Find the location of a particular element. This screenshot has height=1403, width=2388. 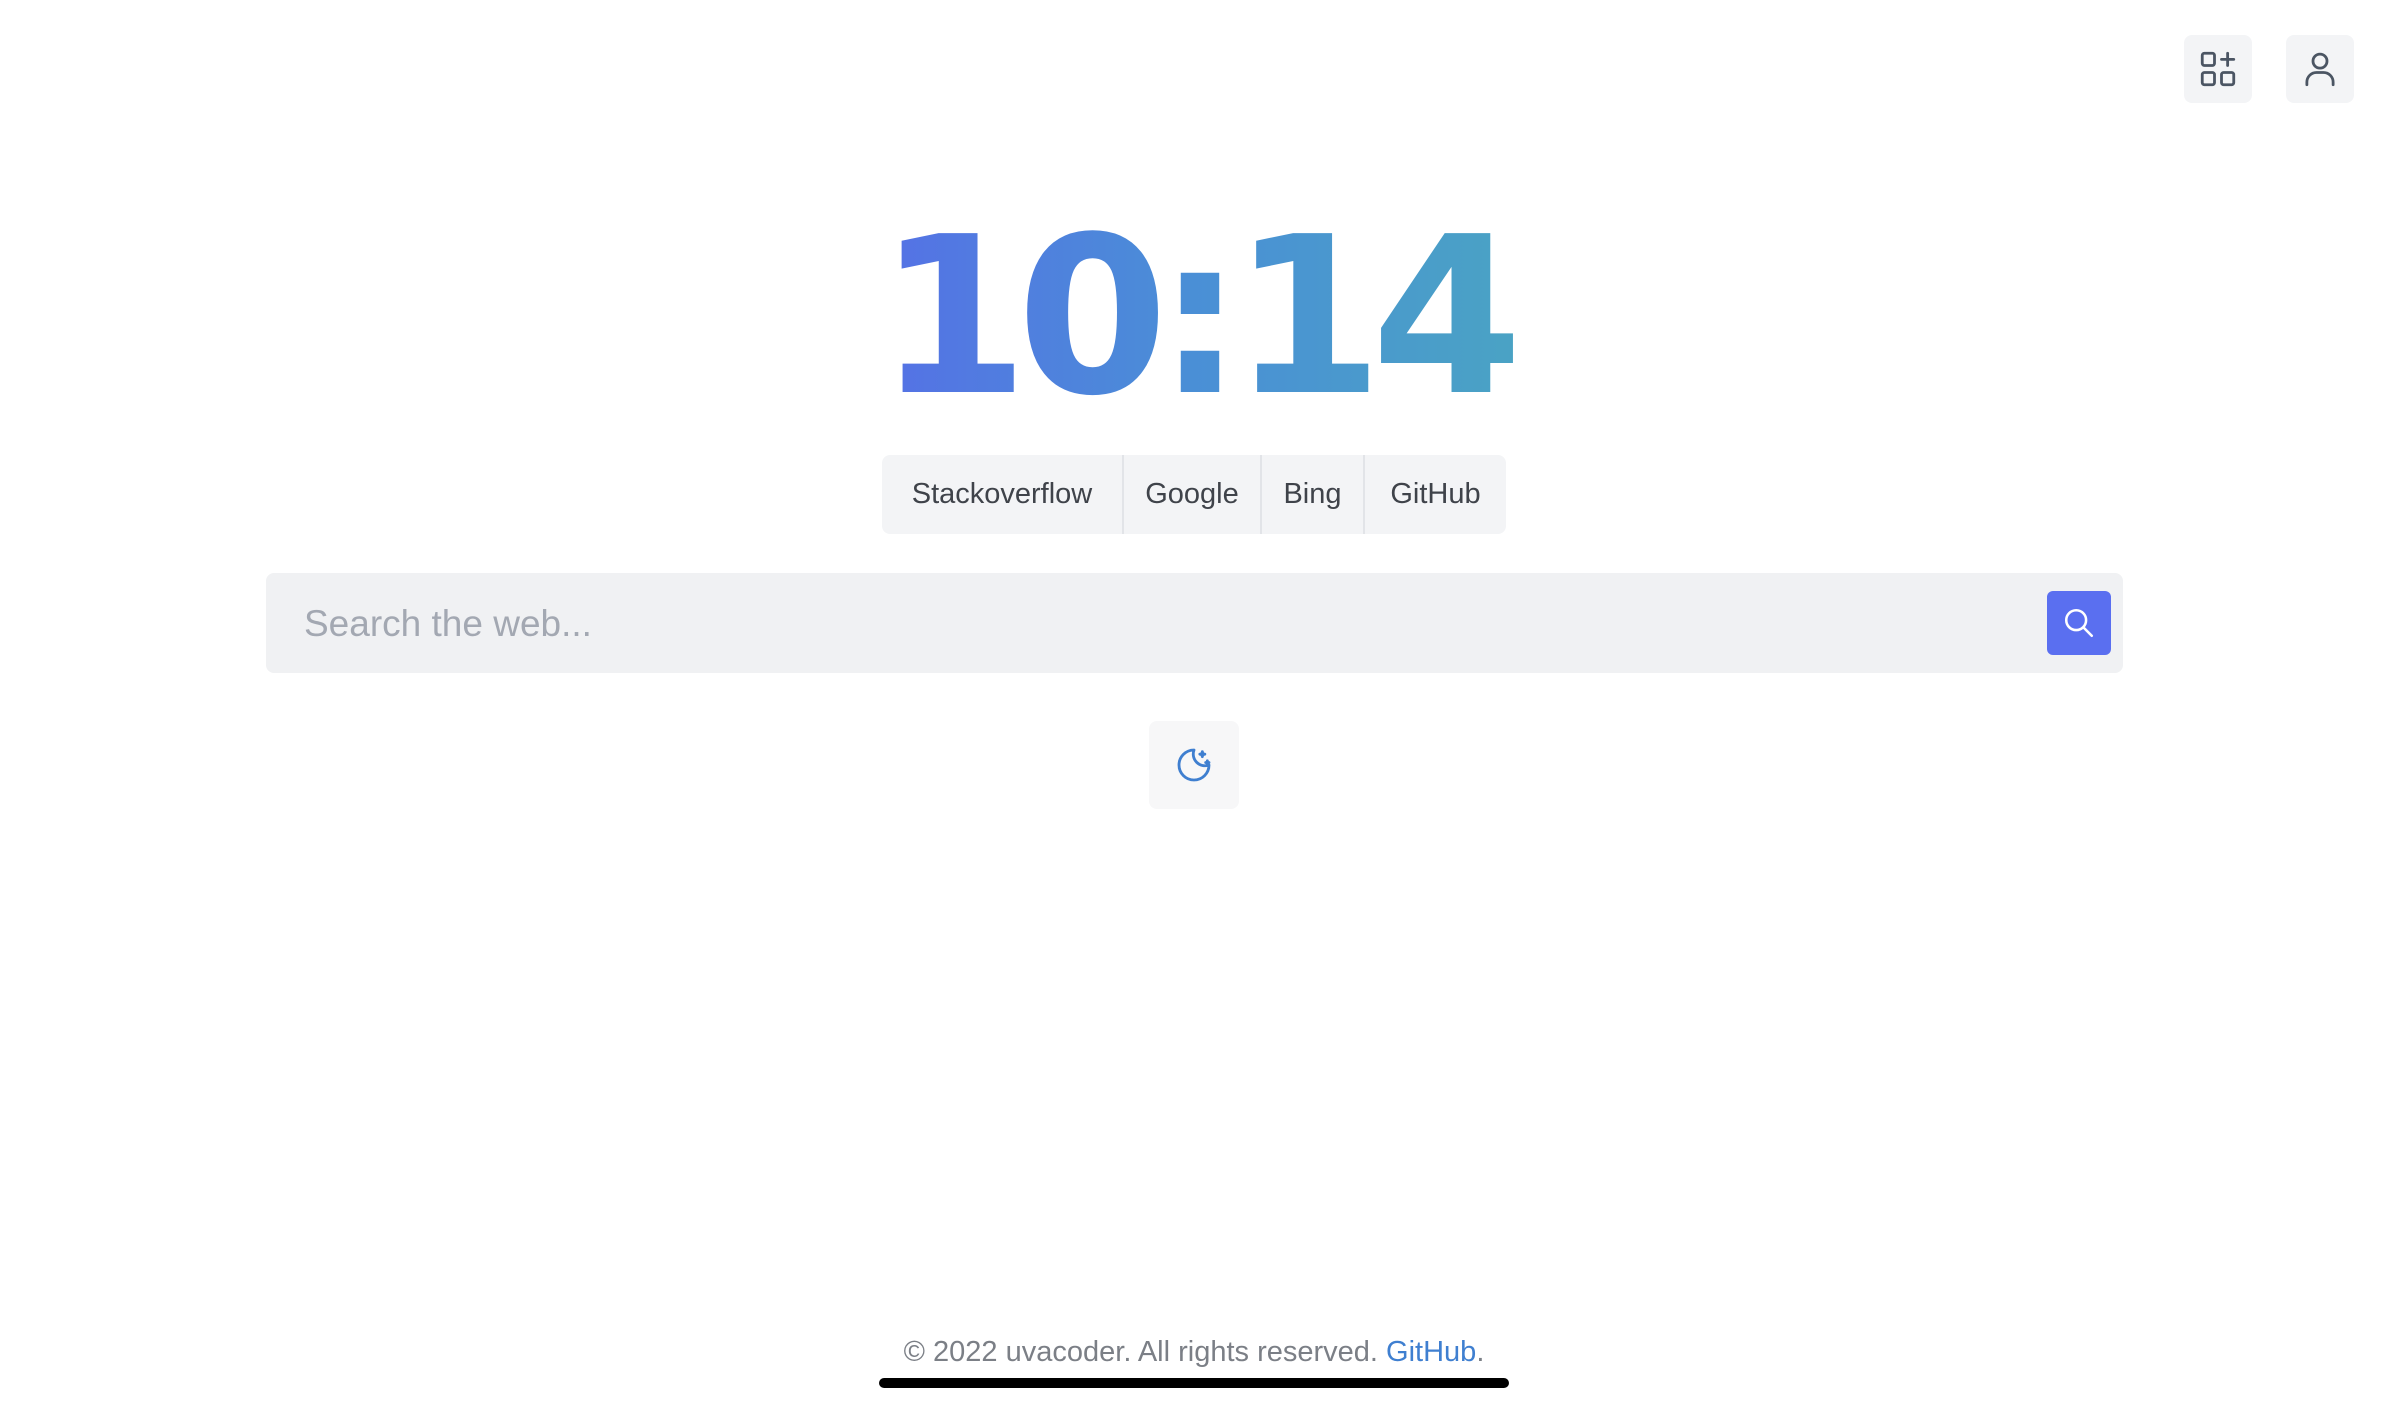

user-icon is located at coordinates (2320, 69).